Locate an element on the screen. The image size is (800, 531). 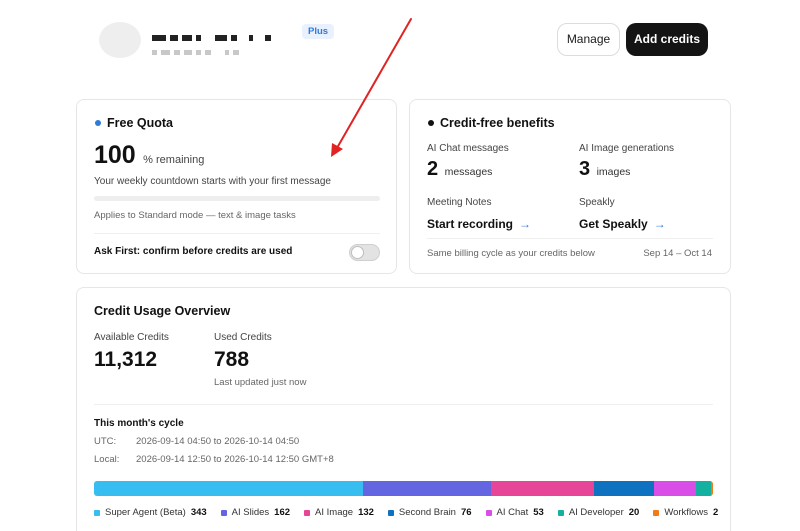
usage-segment-second-brain is located at coordinates (624, 488).